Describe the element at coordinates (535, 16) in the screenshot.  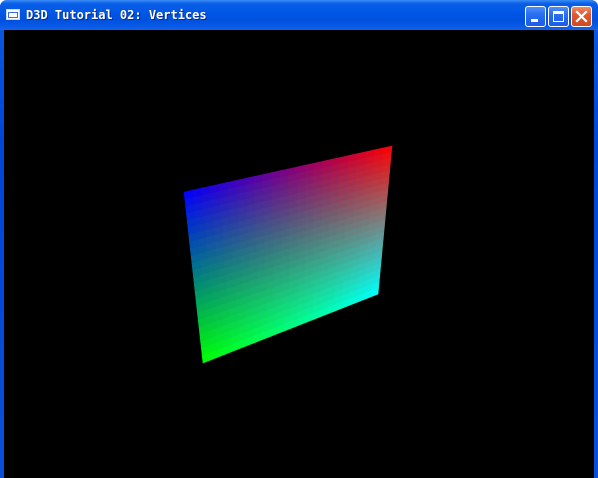
I see `minimize-button` at that location.